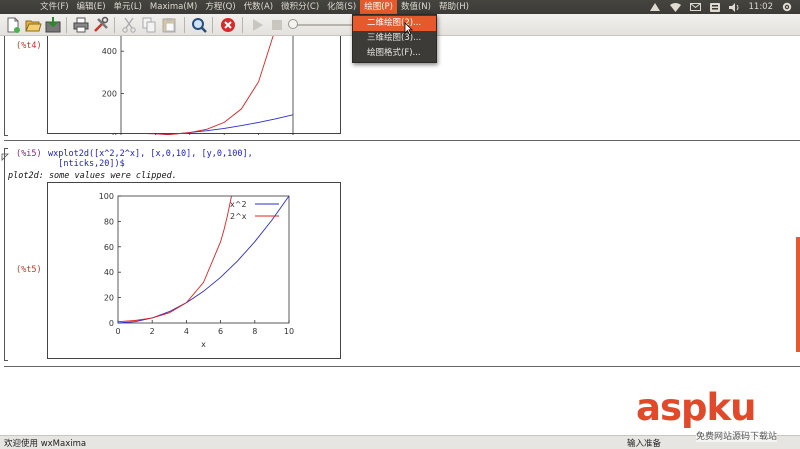 The width and height of the screenshot is (800, 449). Describe the element at coordinates (277, 25) in the screenshot. I see `stop-icon` at that location.